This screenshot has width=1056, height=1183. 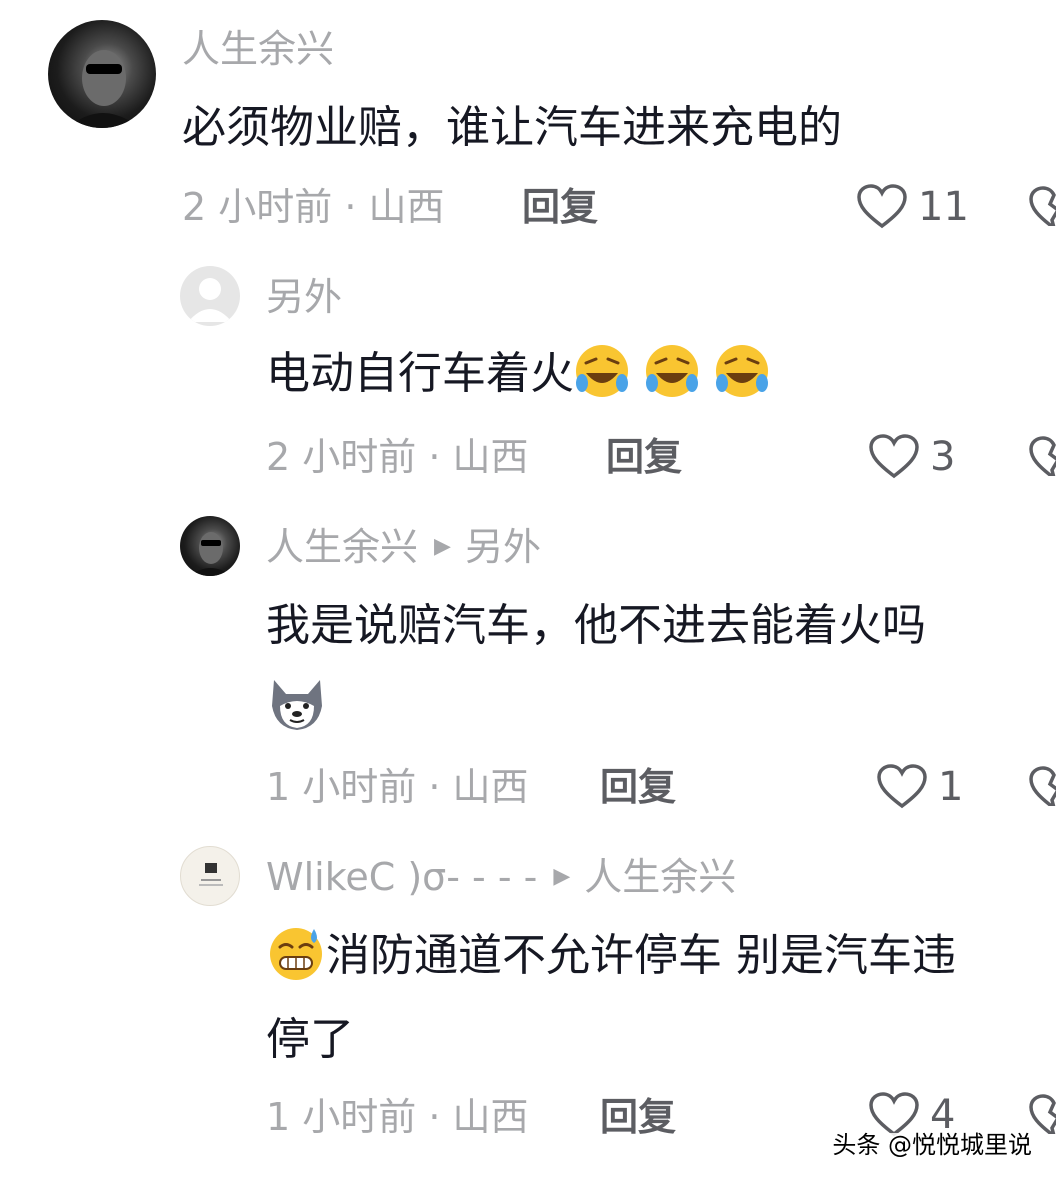 I want to click on laugh-cry-emoji-icon, so click(x=672, y=371).